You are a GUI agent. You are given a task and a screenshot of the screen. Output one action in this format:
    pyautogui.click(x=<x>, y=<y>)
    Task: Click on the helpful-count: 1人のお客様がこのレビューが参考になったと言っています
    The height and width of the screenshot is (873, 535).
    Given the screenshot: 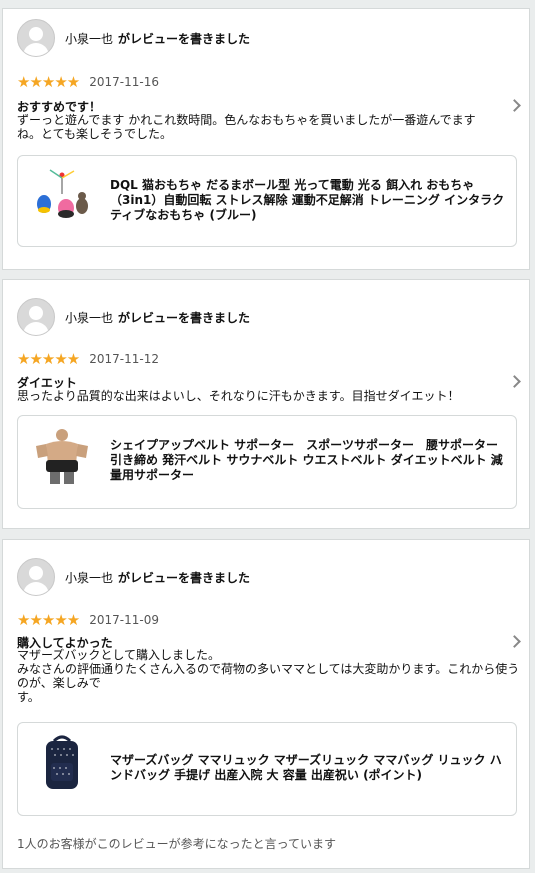 What is the action you would take?
    pyautogui.click(x=177, y=844)
    